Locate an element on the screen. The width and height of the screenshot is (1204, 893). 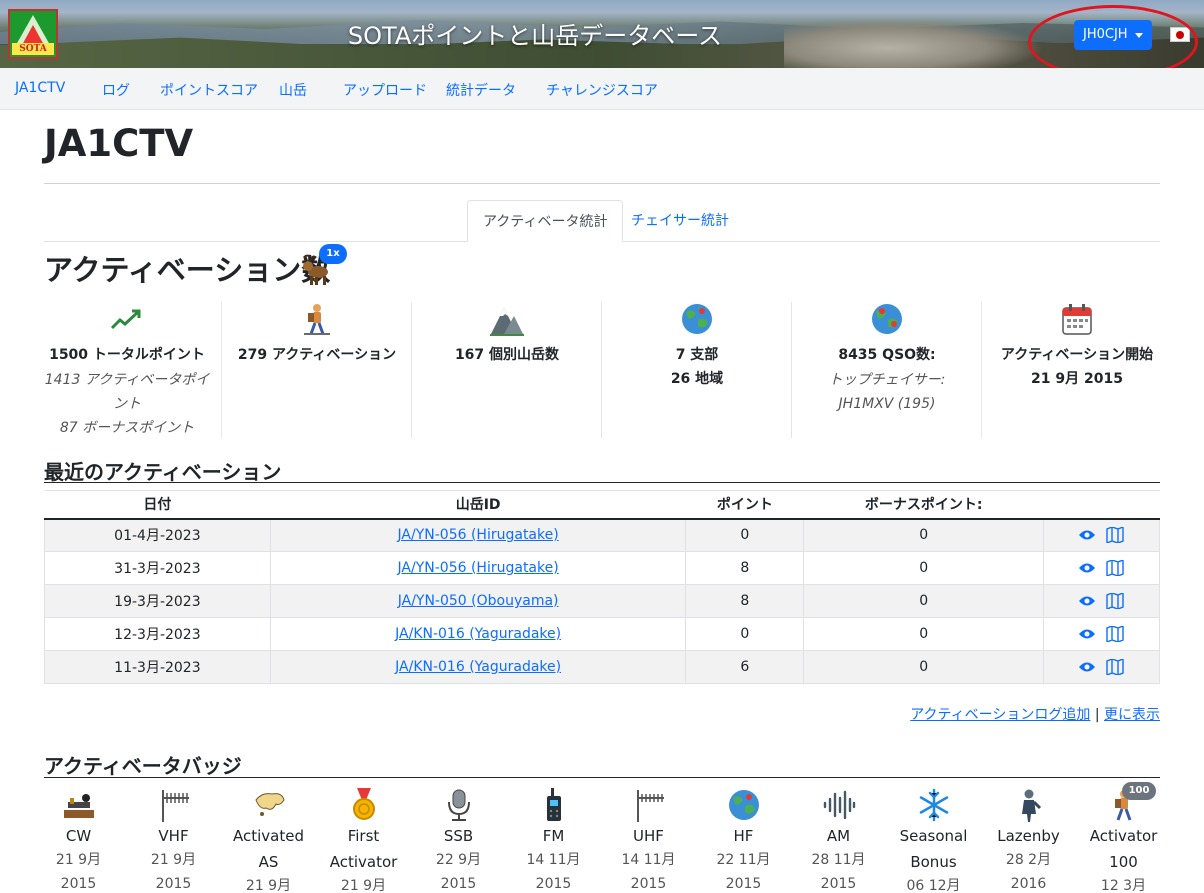
vhf-antenna-icon is located at coordinates (175, 806).